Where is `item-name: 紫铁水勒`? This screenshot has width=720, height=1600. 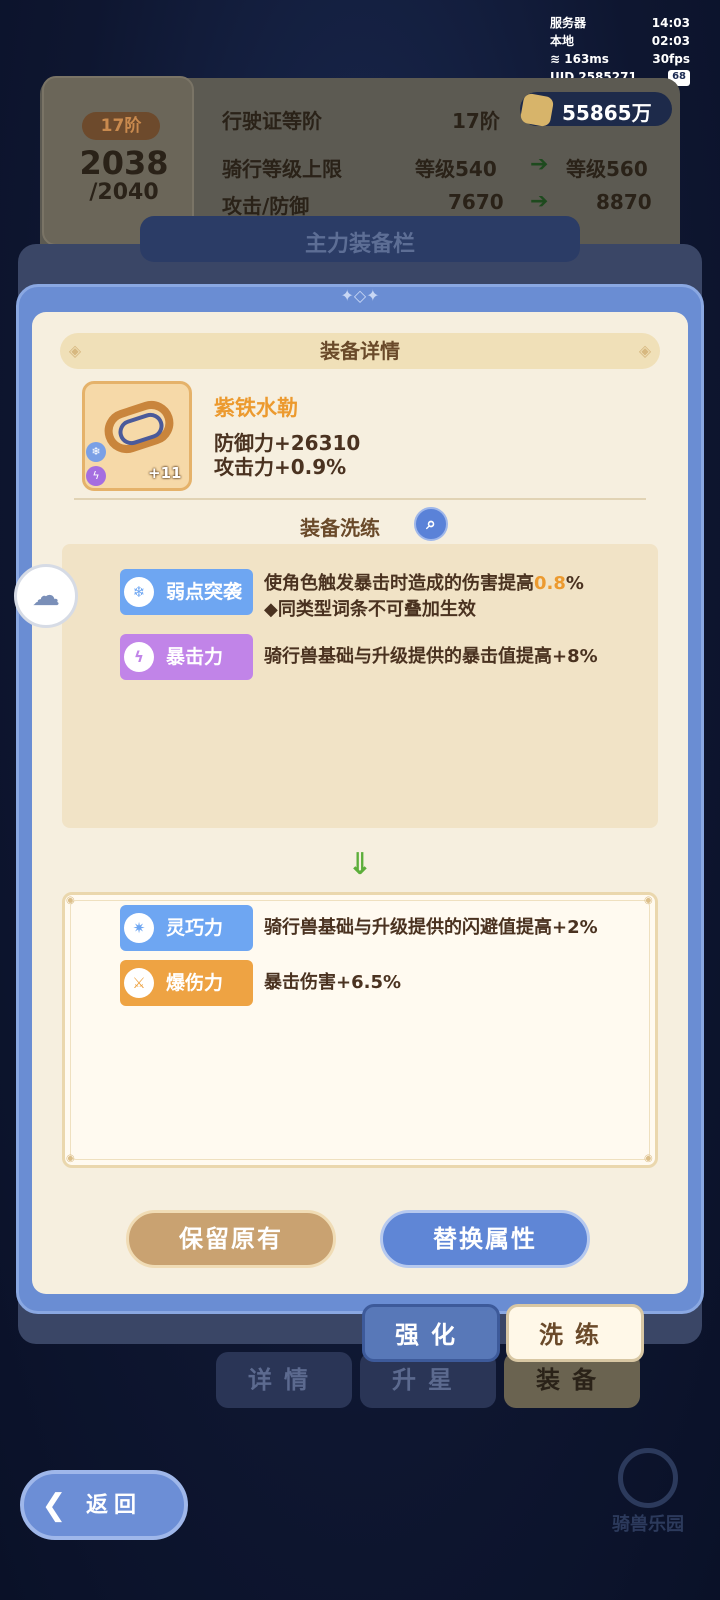
item-name: 紫铁水勒 is located at coordinates (256, 408).